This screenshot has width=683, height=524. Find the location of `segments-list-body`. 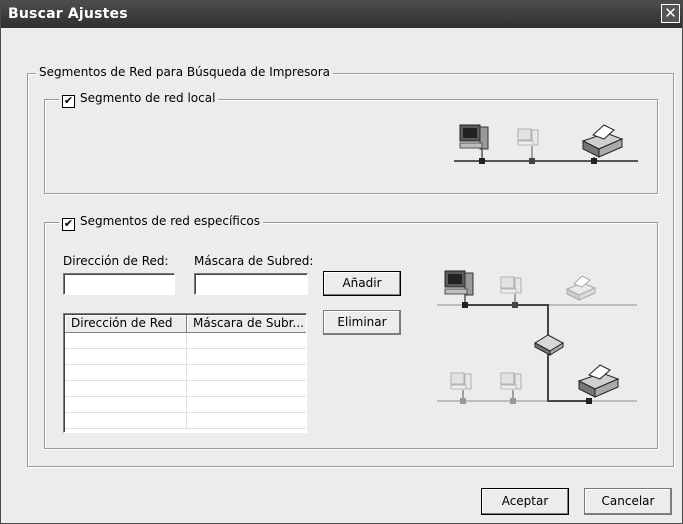

segments-list-body is located at coordinates (185, 381).